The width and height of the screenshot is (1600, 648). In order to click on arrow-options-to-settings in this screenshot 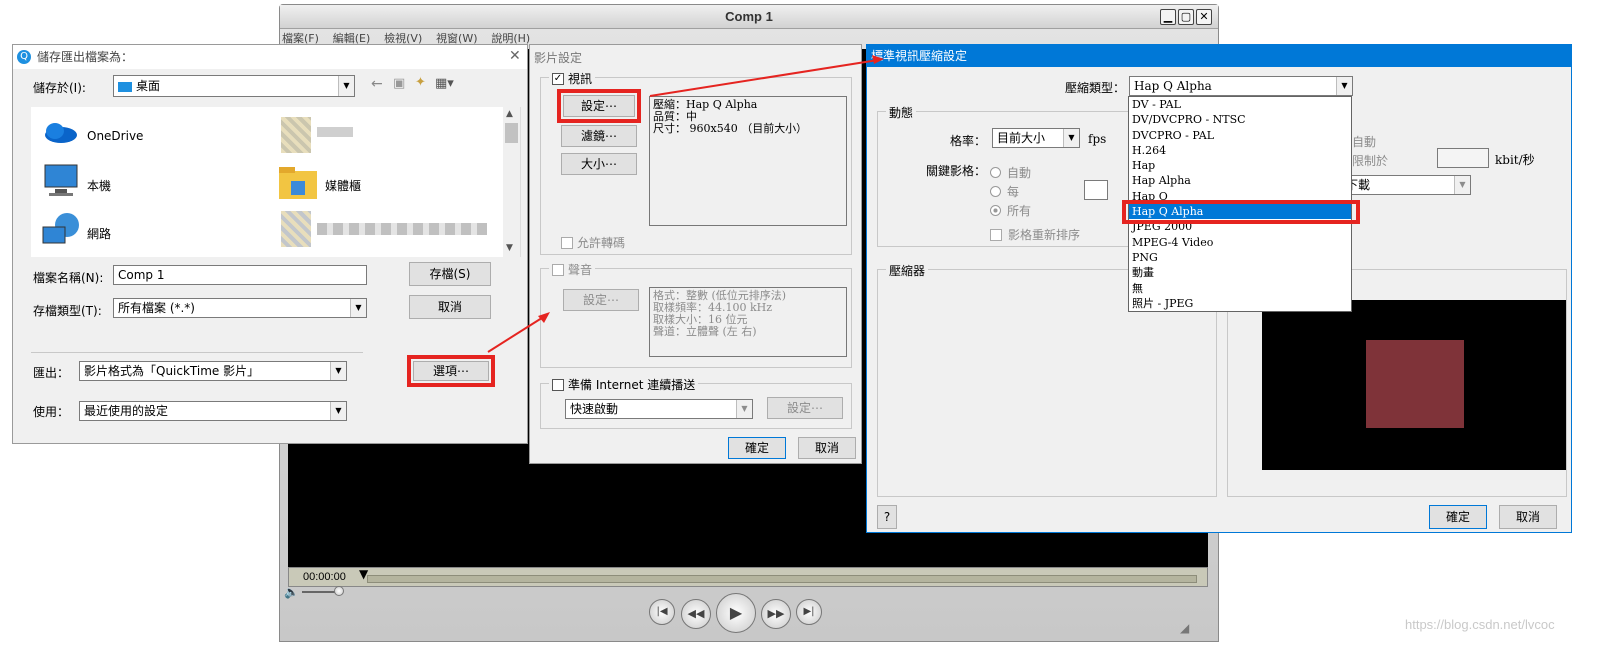, I will do `click(516, 334)`.